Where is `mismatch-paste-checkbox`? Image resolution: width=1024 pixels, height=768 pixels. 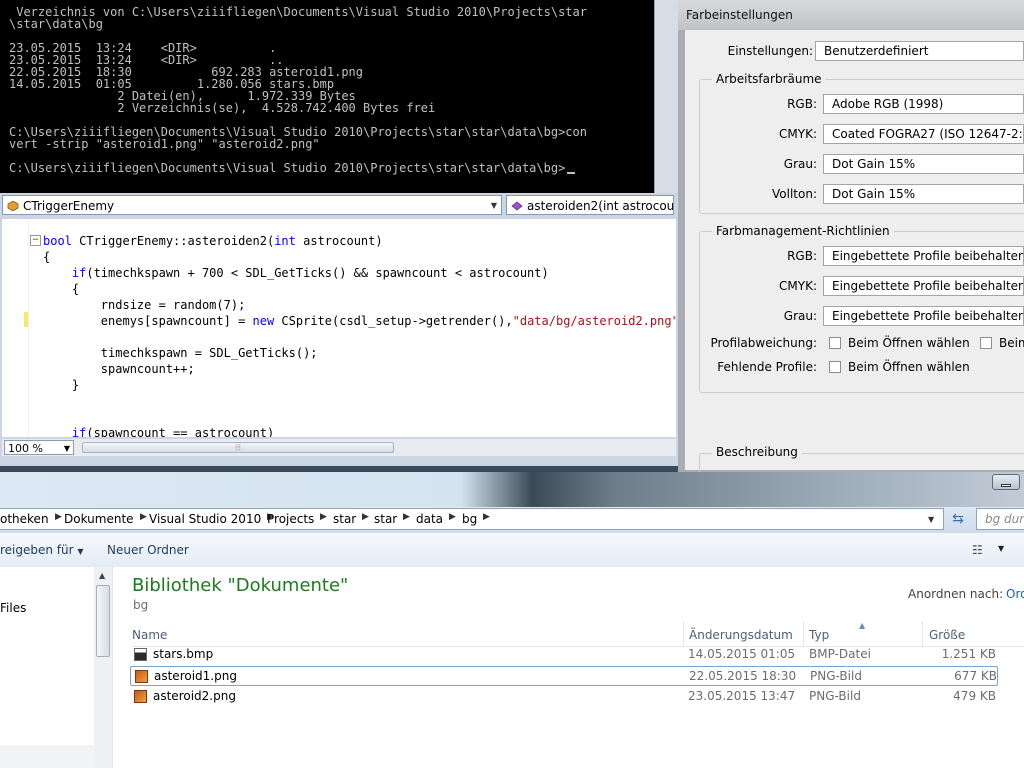
mismatch-paste-checkbox is located at coordinates (986, 343).